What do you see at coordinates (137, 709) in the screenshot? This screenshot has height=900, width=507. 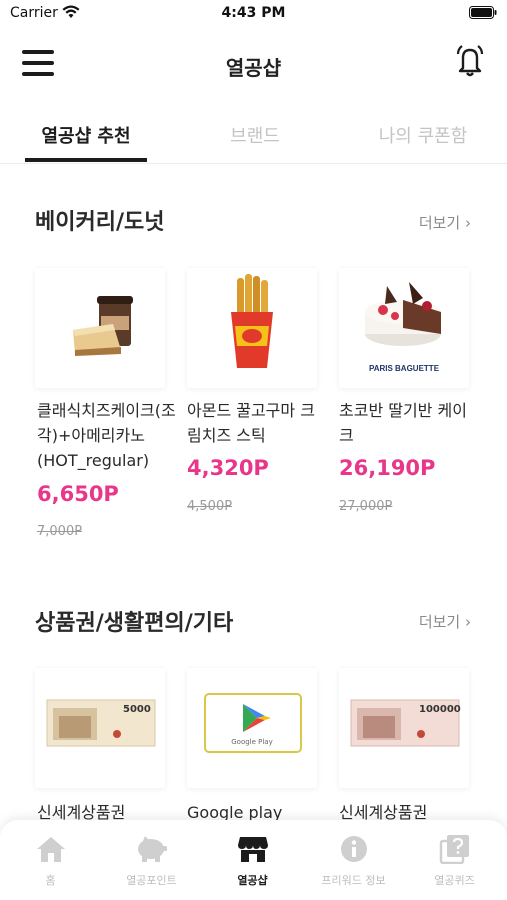 I see `voucher-amount: 5000` at bounding box center [137, 709].